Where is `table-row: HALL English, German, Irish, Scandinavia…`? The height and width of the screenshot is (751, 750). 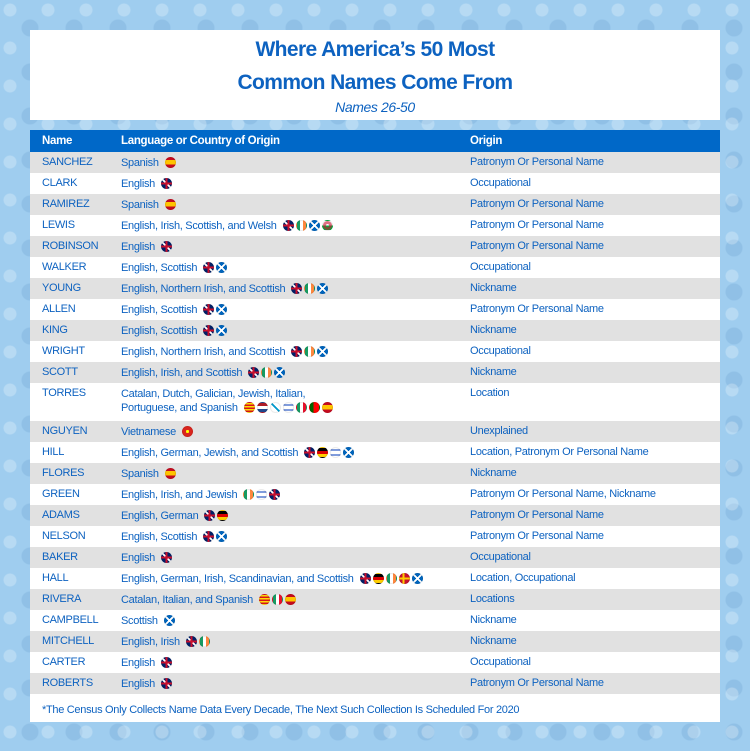 table-row: HALL English, German, Irish, Scandinavia… is located at coordinates (375, 578).